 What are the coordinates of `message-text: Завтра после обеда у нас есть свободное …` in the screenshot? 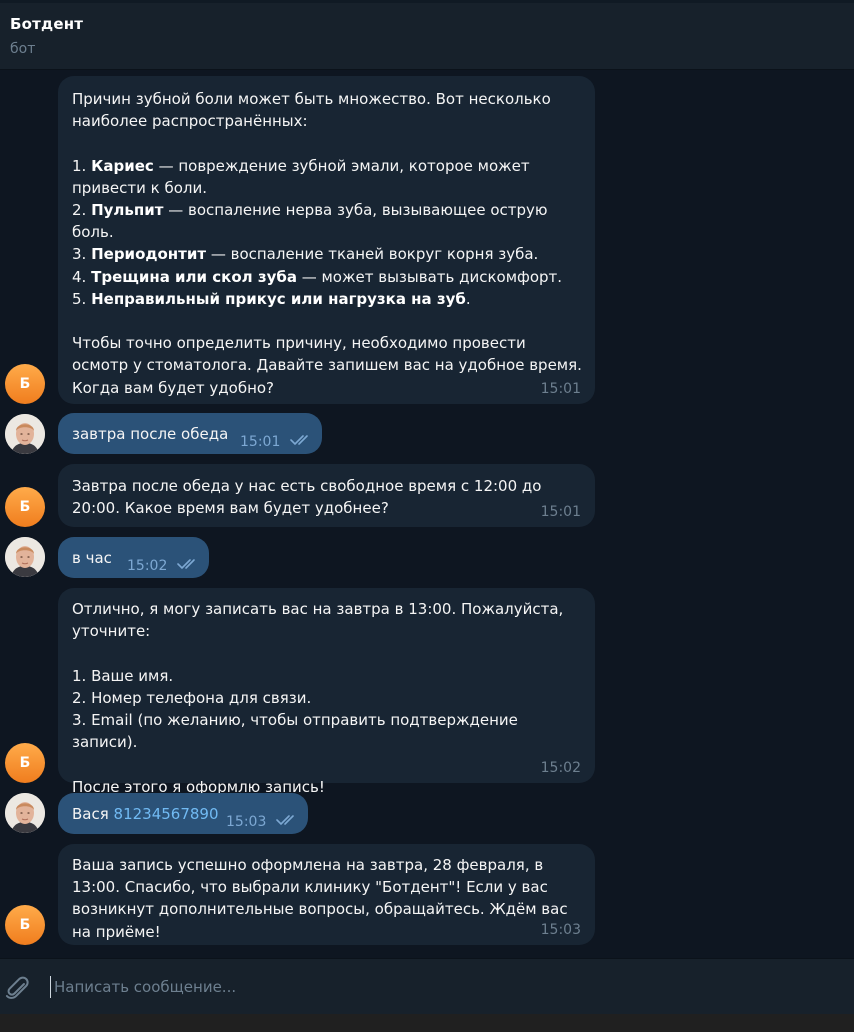 It's located at (328, 497).